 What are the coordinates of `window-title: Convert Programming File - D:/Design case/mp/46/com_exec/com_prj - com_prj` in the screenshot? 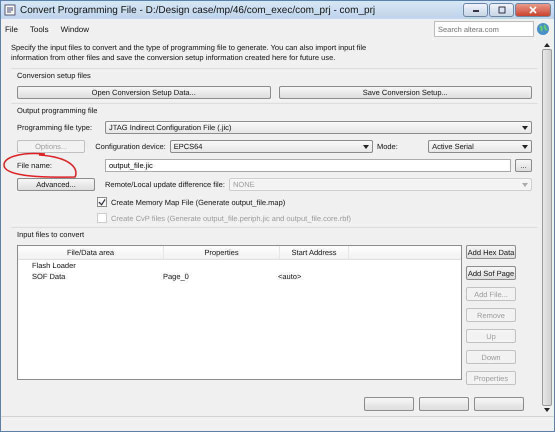 It's located at (198, 10).